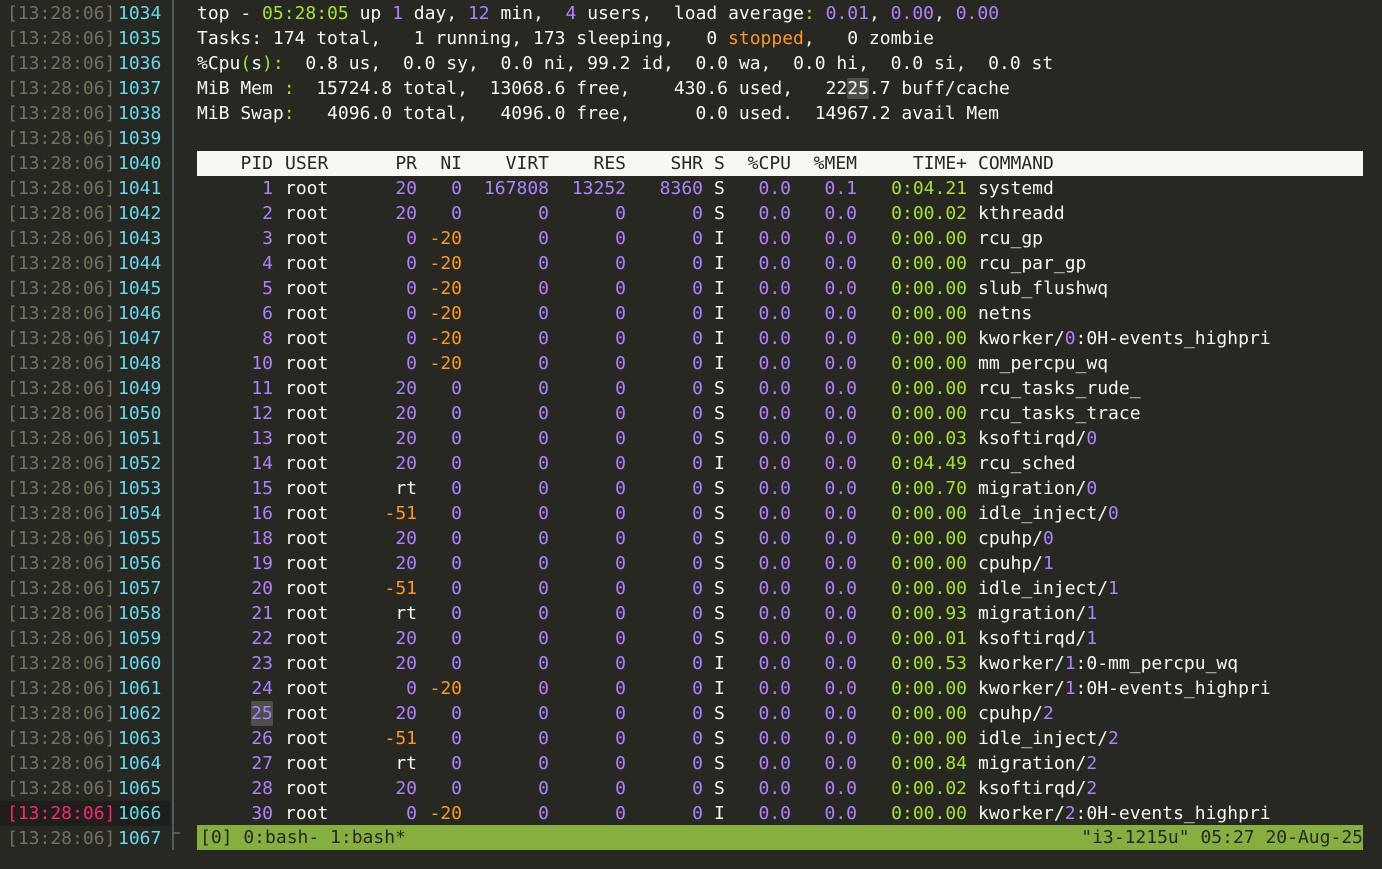  What do you see at coordinates (929, 438) in the screenshot?
I see `cell-time: 0:00.03` at bounding box center [929, 438].